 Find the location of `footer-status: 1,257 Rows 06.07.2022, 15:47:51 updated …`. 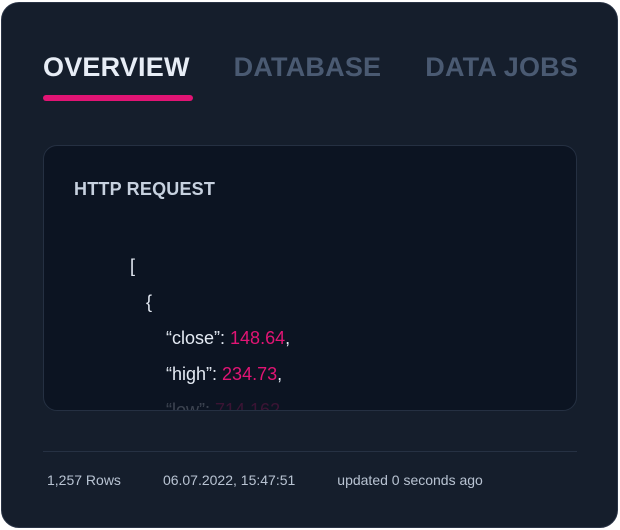

footer-status: 1,257 Rows 06.07.2022, 15:47:51 updated … is located at coordinates (320, 480).